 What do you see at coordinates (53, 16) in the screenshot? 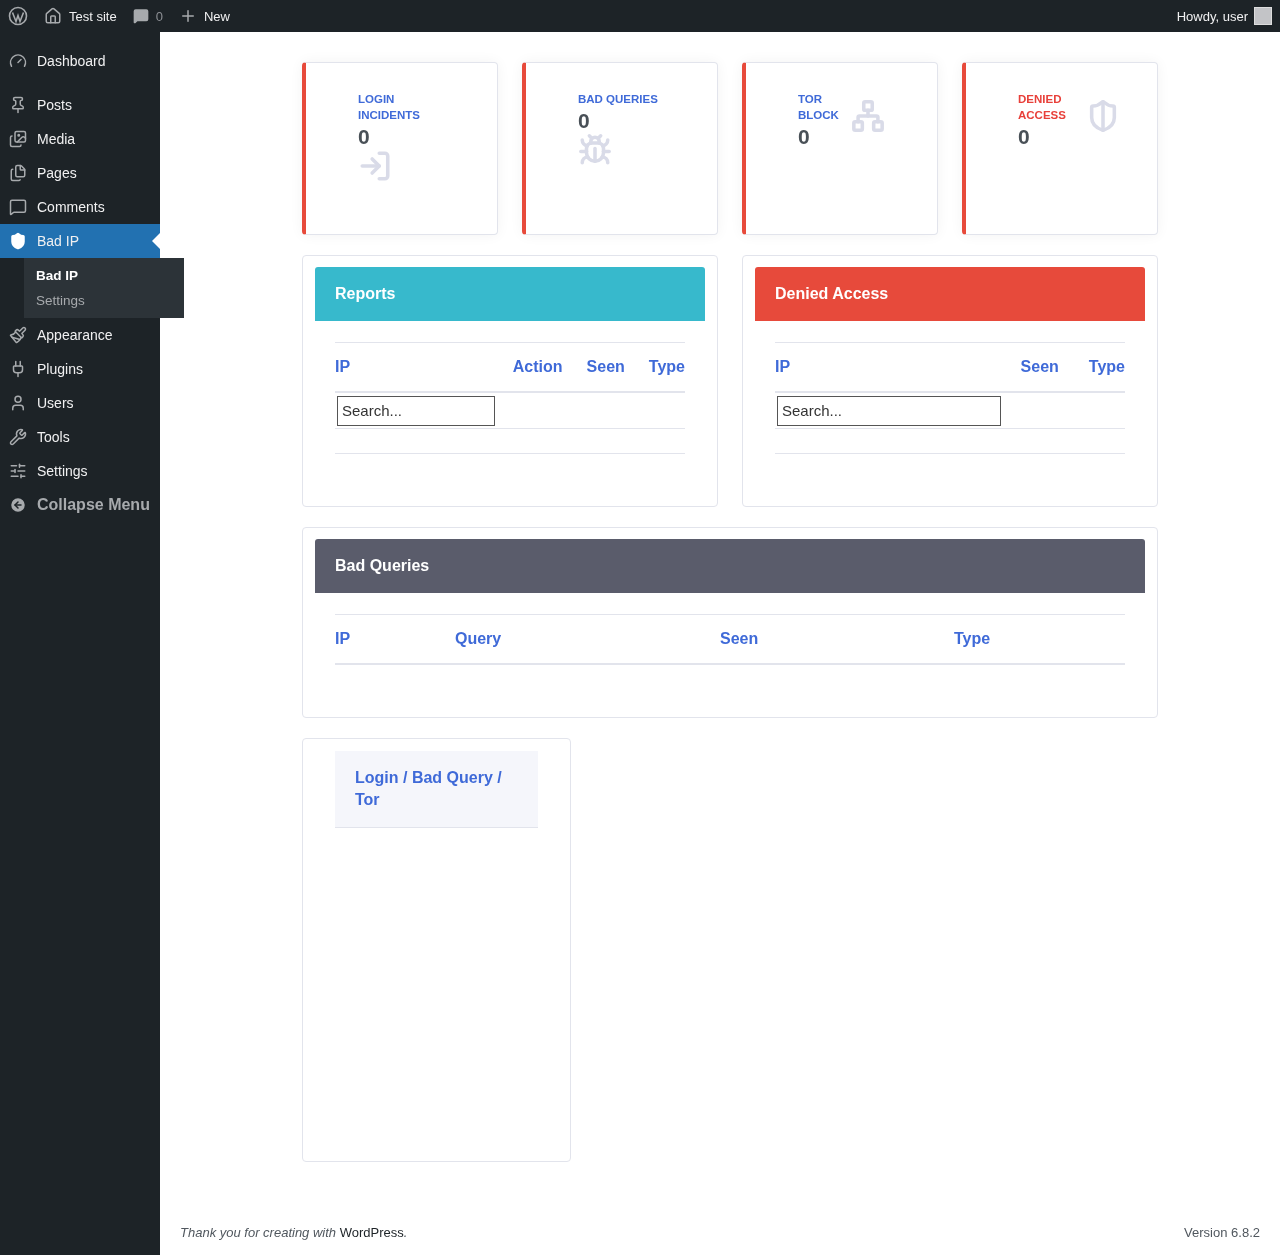
I see `home-icon` at bounding box center [53, 16].